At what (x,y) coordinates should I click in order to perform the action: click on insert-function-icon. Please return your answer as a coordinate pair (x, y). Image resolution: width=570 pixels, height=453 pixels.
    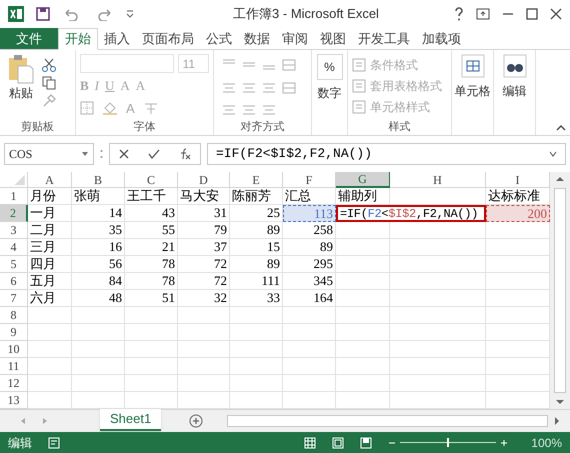
    Looking at the image, I should click on (184, 154).